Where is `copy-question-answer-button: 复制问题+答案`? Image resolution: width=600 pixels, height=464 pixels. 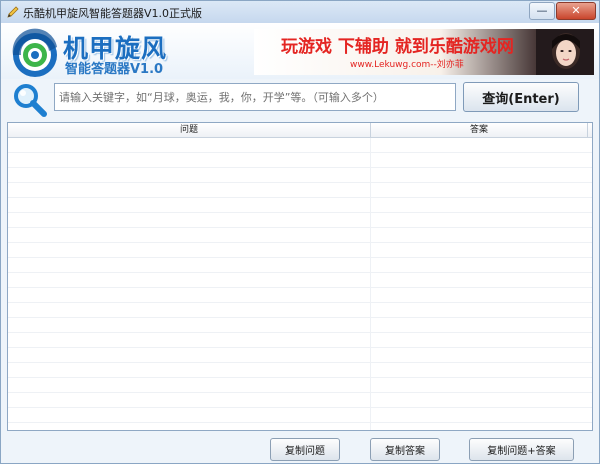 copy-question-answer-button: 复制问题+答案 is located at coordinates (521, 449).